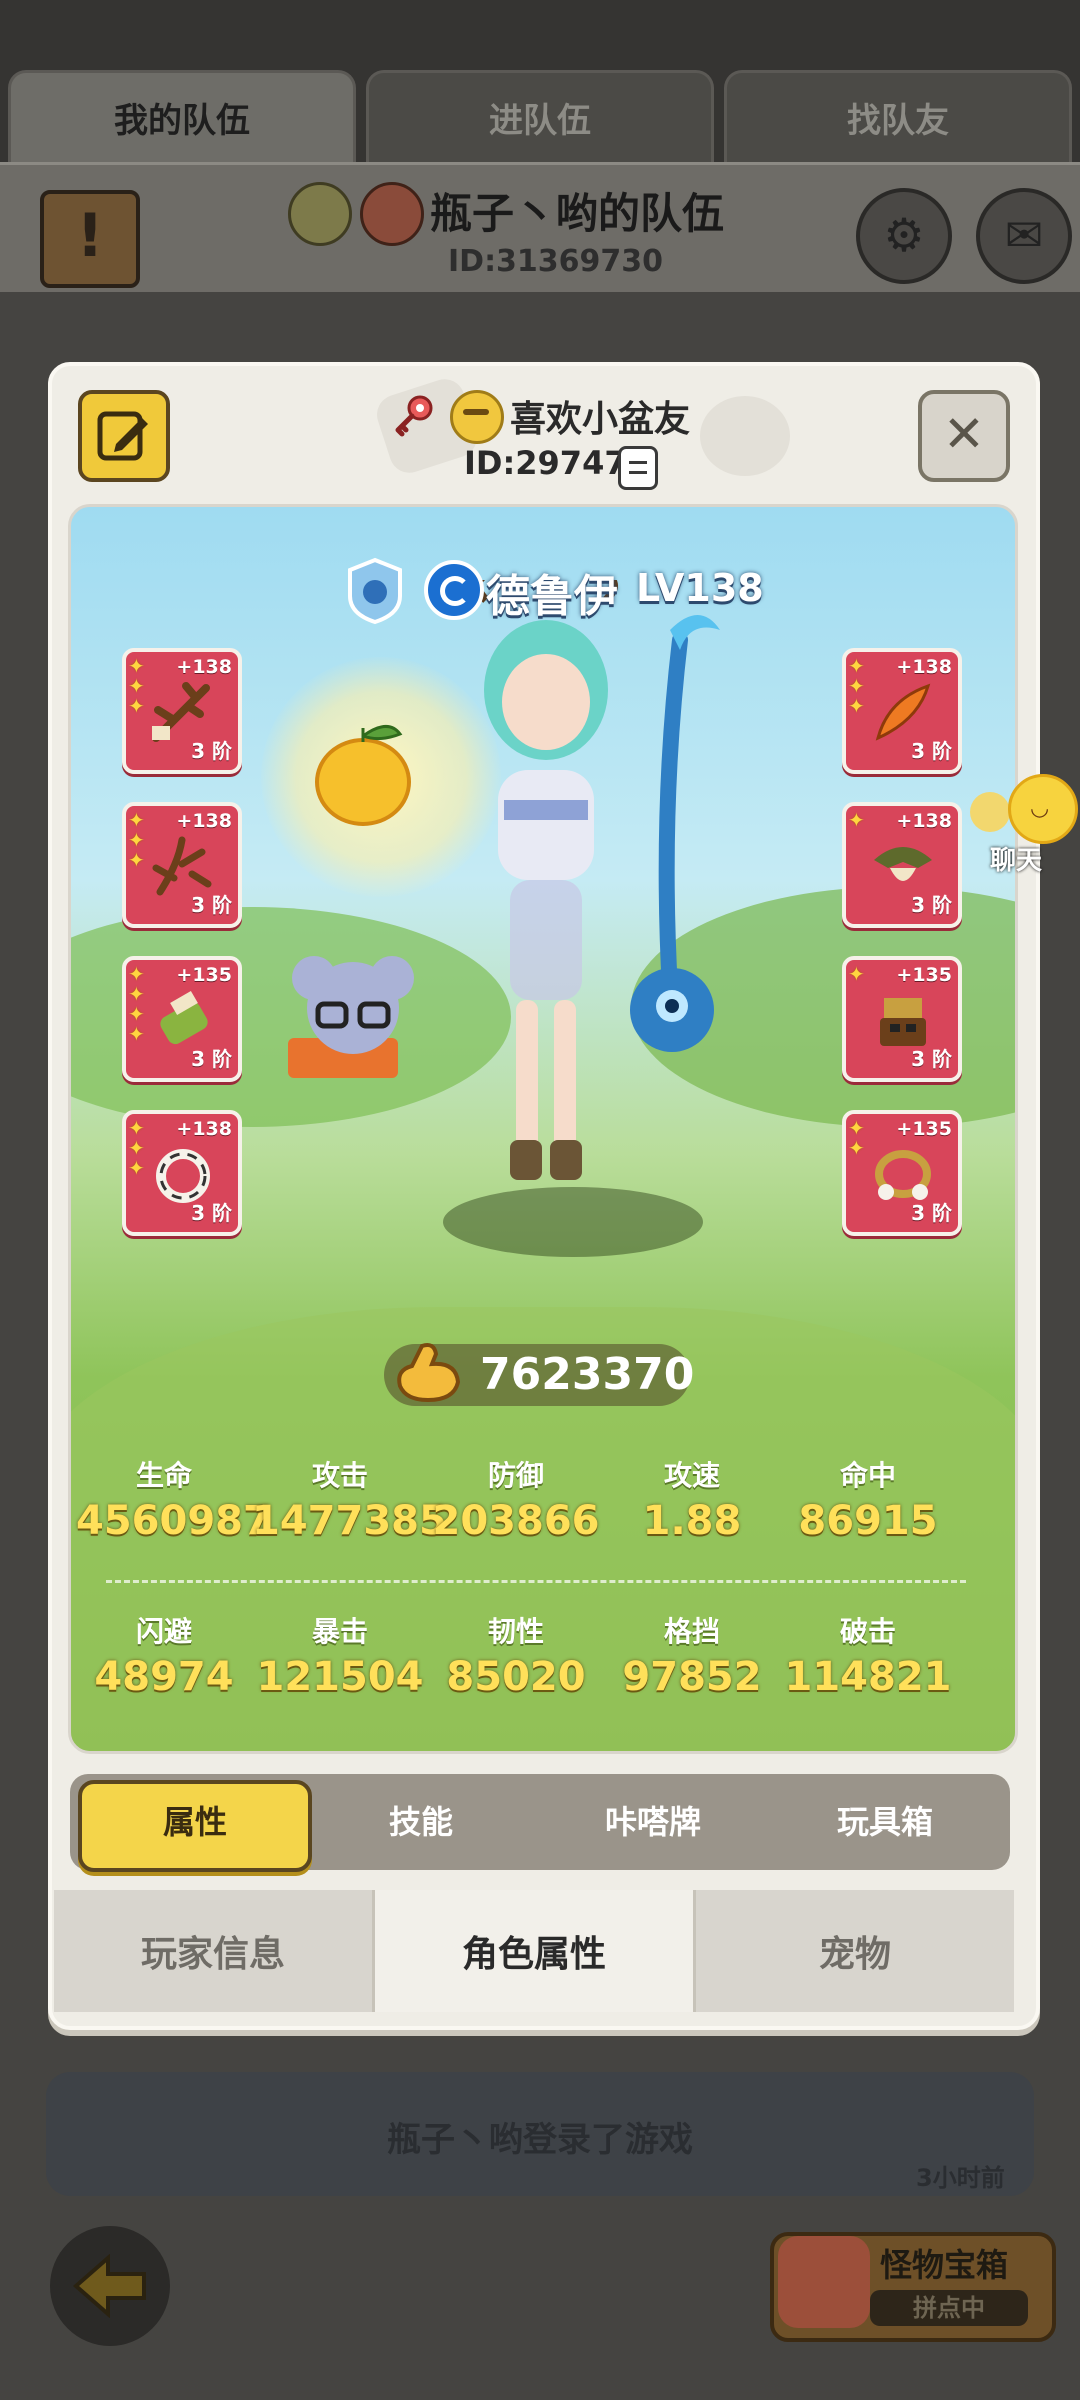 The height and width of the screenshot is (2400, 1080). I want to click on close-modal-button: ✕, so click(964, 436).